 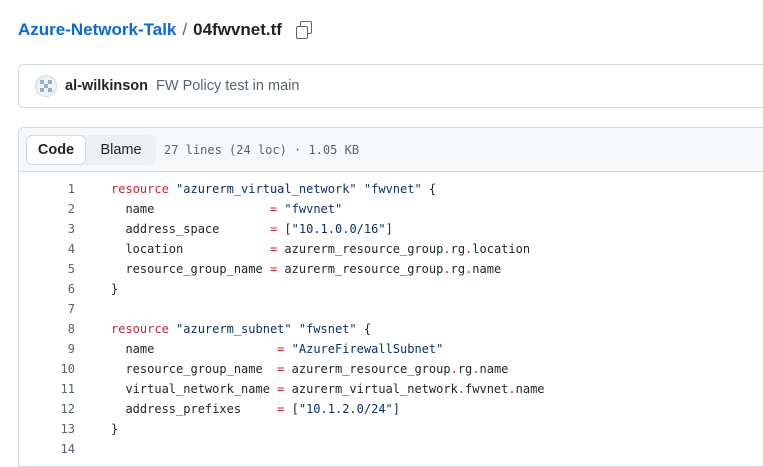 What do you see at coordinates (56, 149) in the screenshot?
I see `code-tab: Code` at bounding box center [56, 149].